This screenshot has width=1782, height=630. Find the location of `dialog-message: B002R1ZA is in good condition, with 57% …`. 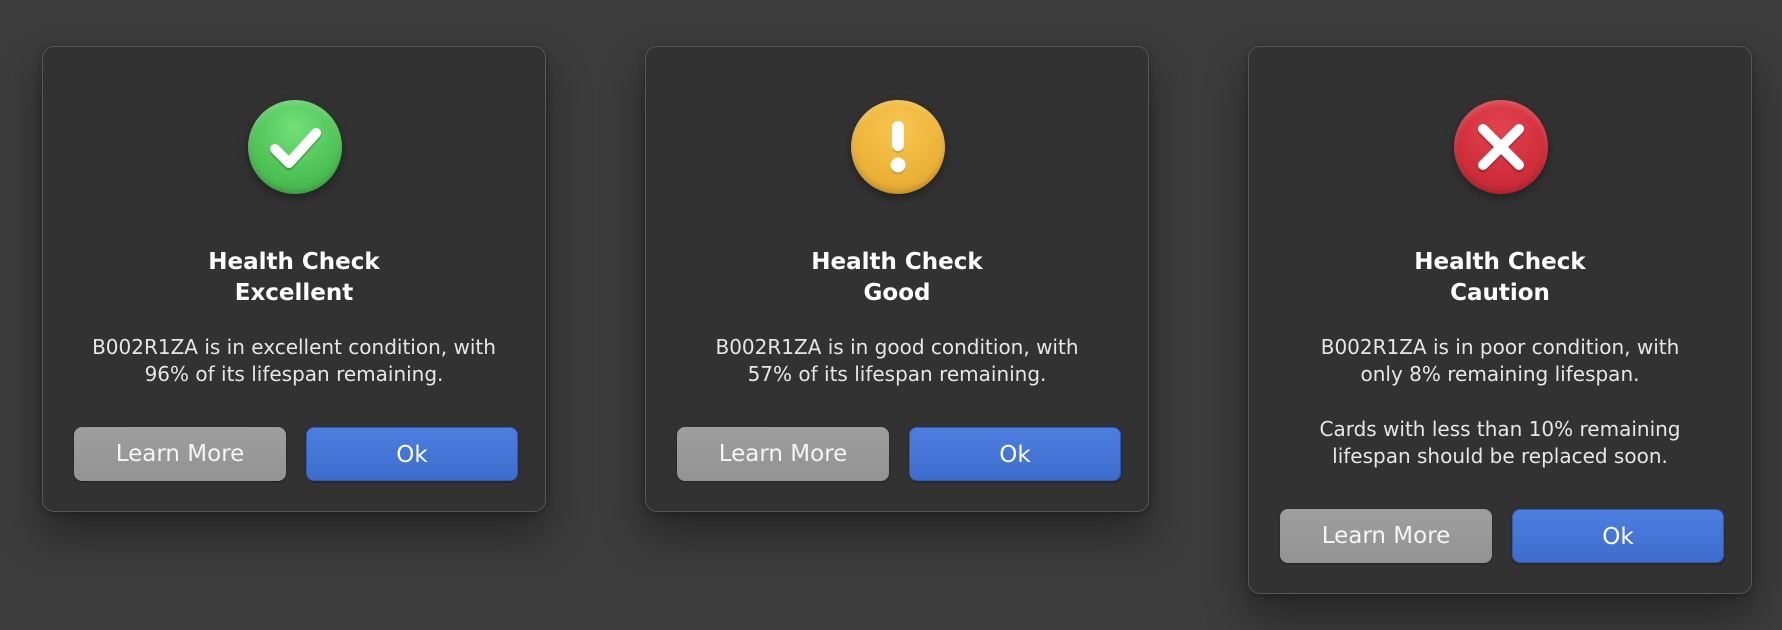

dialog-message: B002R1ZA is in good condition, with 57% … is located at coordinates (897, 361).